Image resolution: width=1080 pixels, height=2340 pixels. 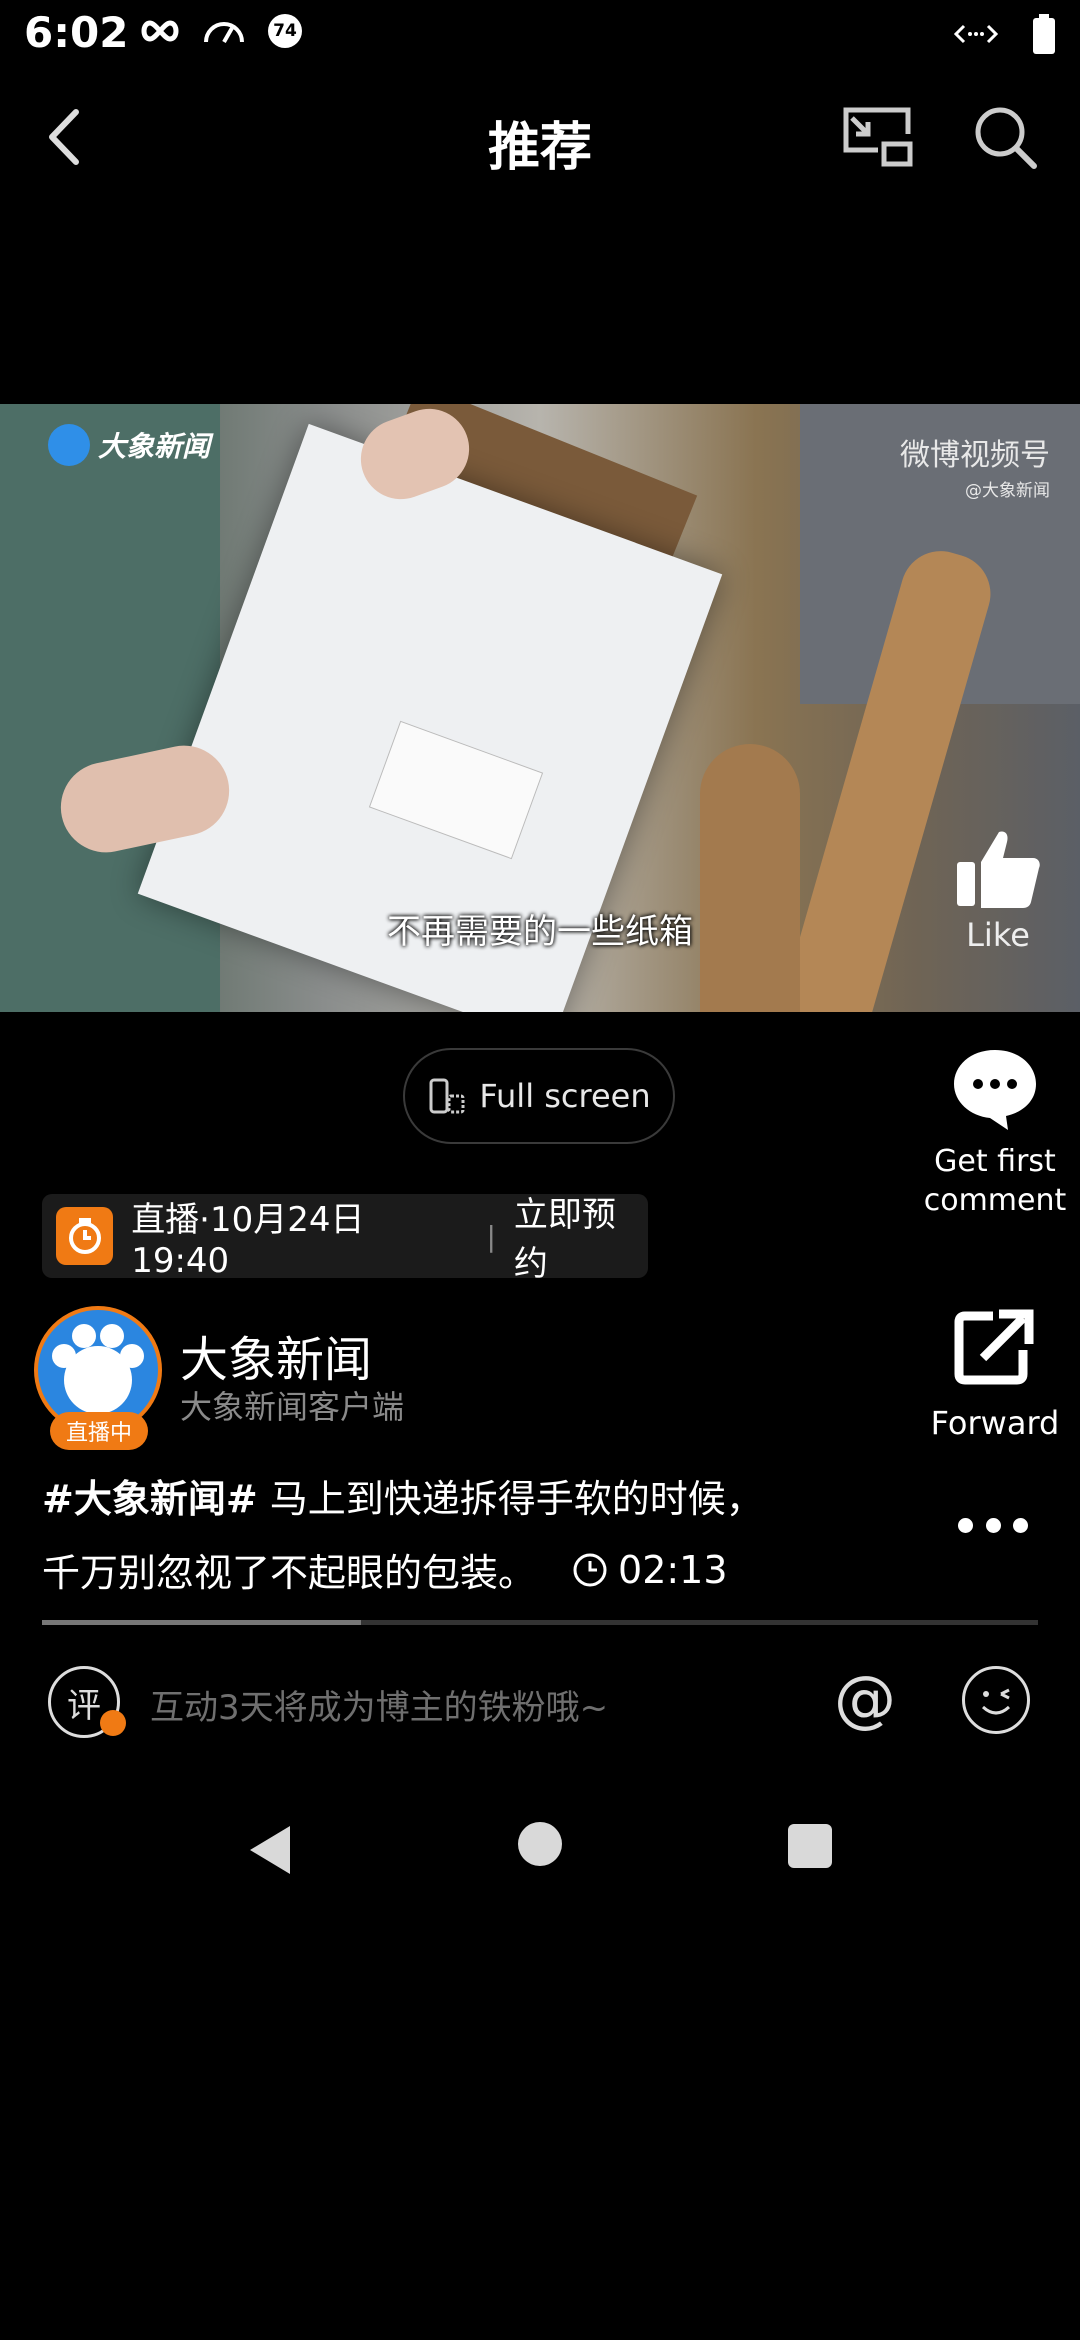 I want to click on author-name: 大象新闻, so click(x=276, y=1355).